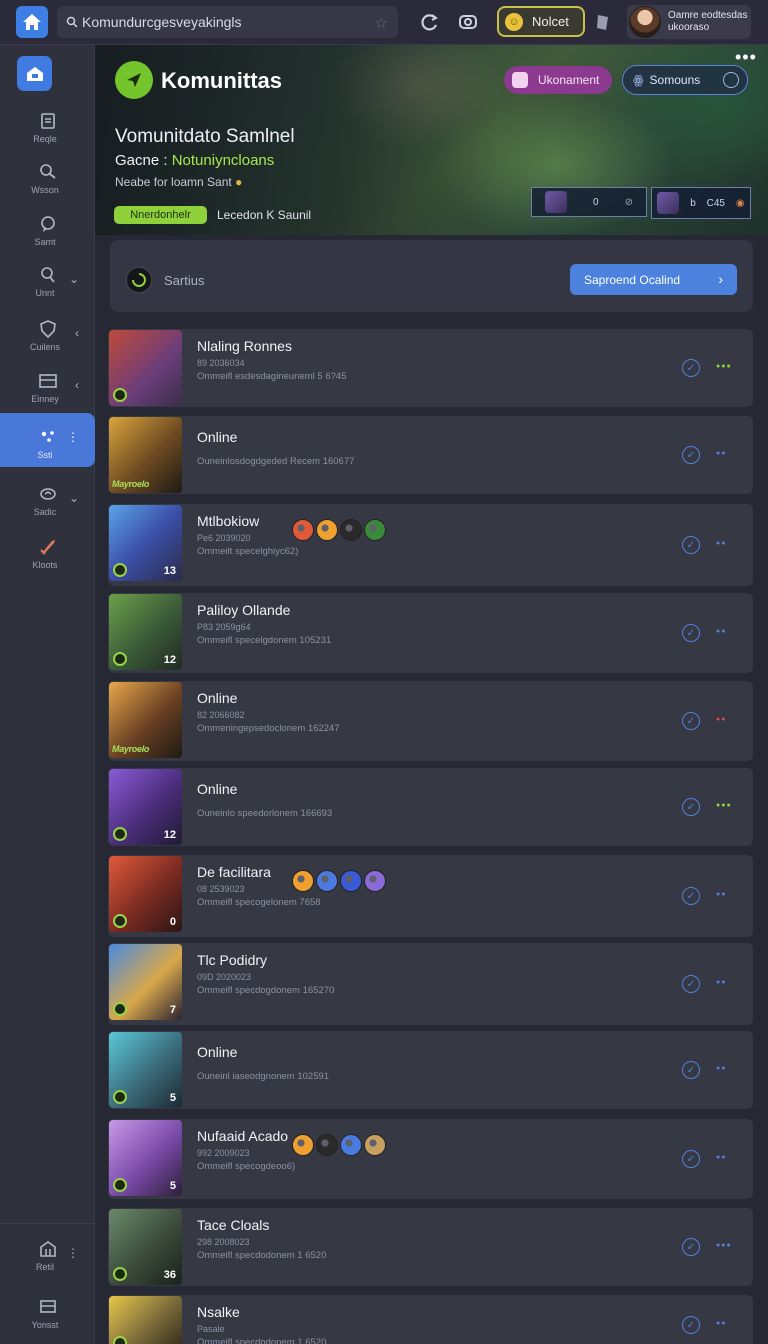 This screenshot has height=1344, width=768. I want to click on sidebar-item-3: Unnt ⌄, so click(47, 287).